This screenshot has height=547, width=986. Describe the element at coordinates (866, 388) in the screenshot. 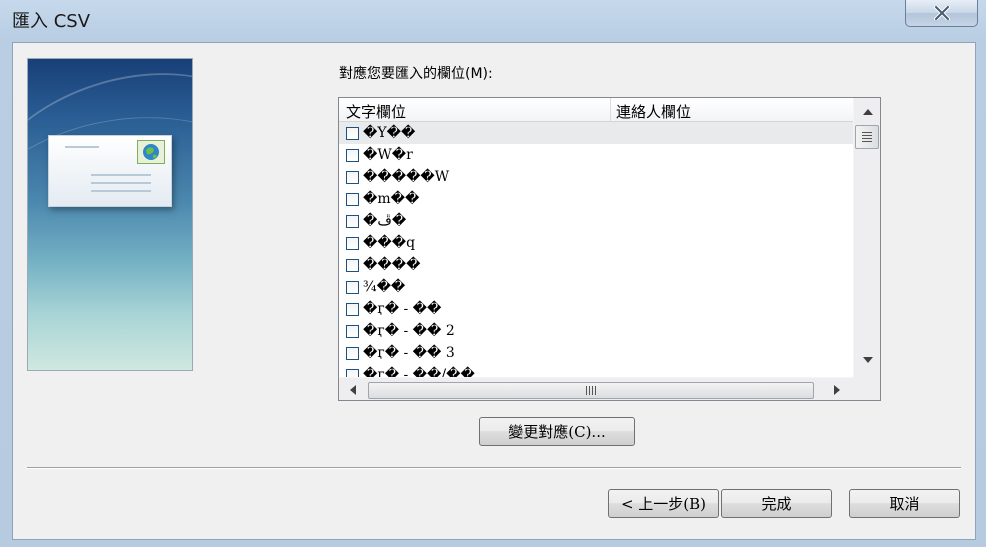

I see `scrollbar-corner` at that location.